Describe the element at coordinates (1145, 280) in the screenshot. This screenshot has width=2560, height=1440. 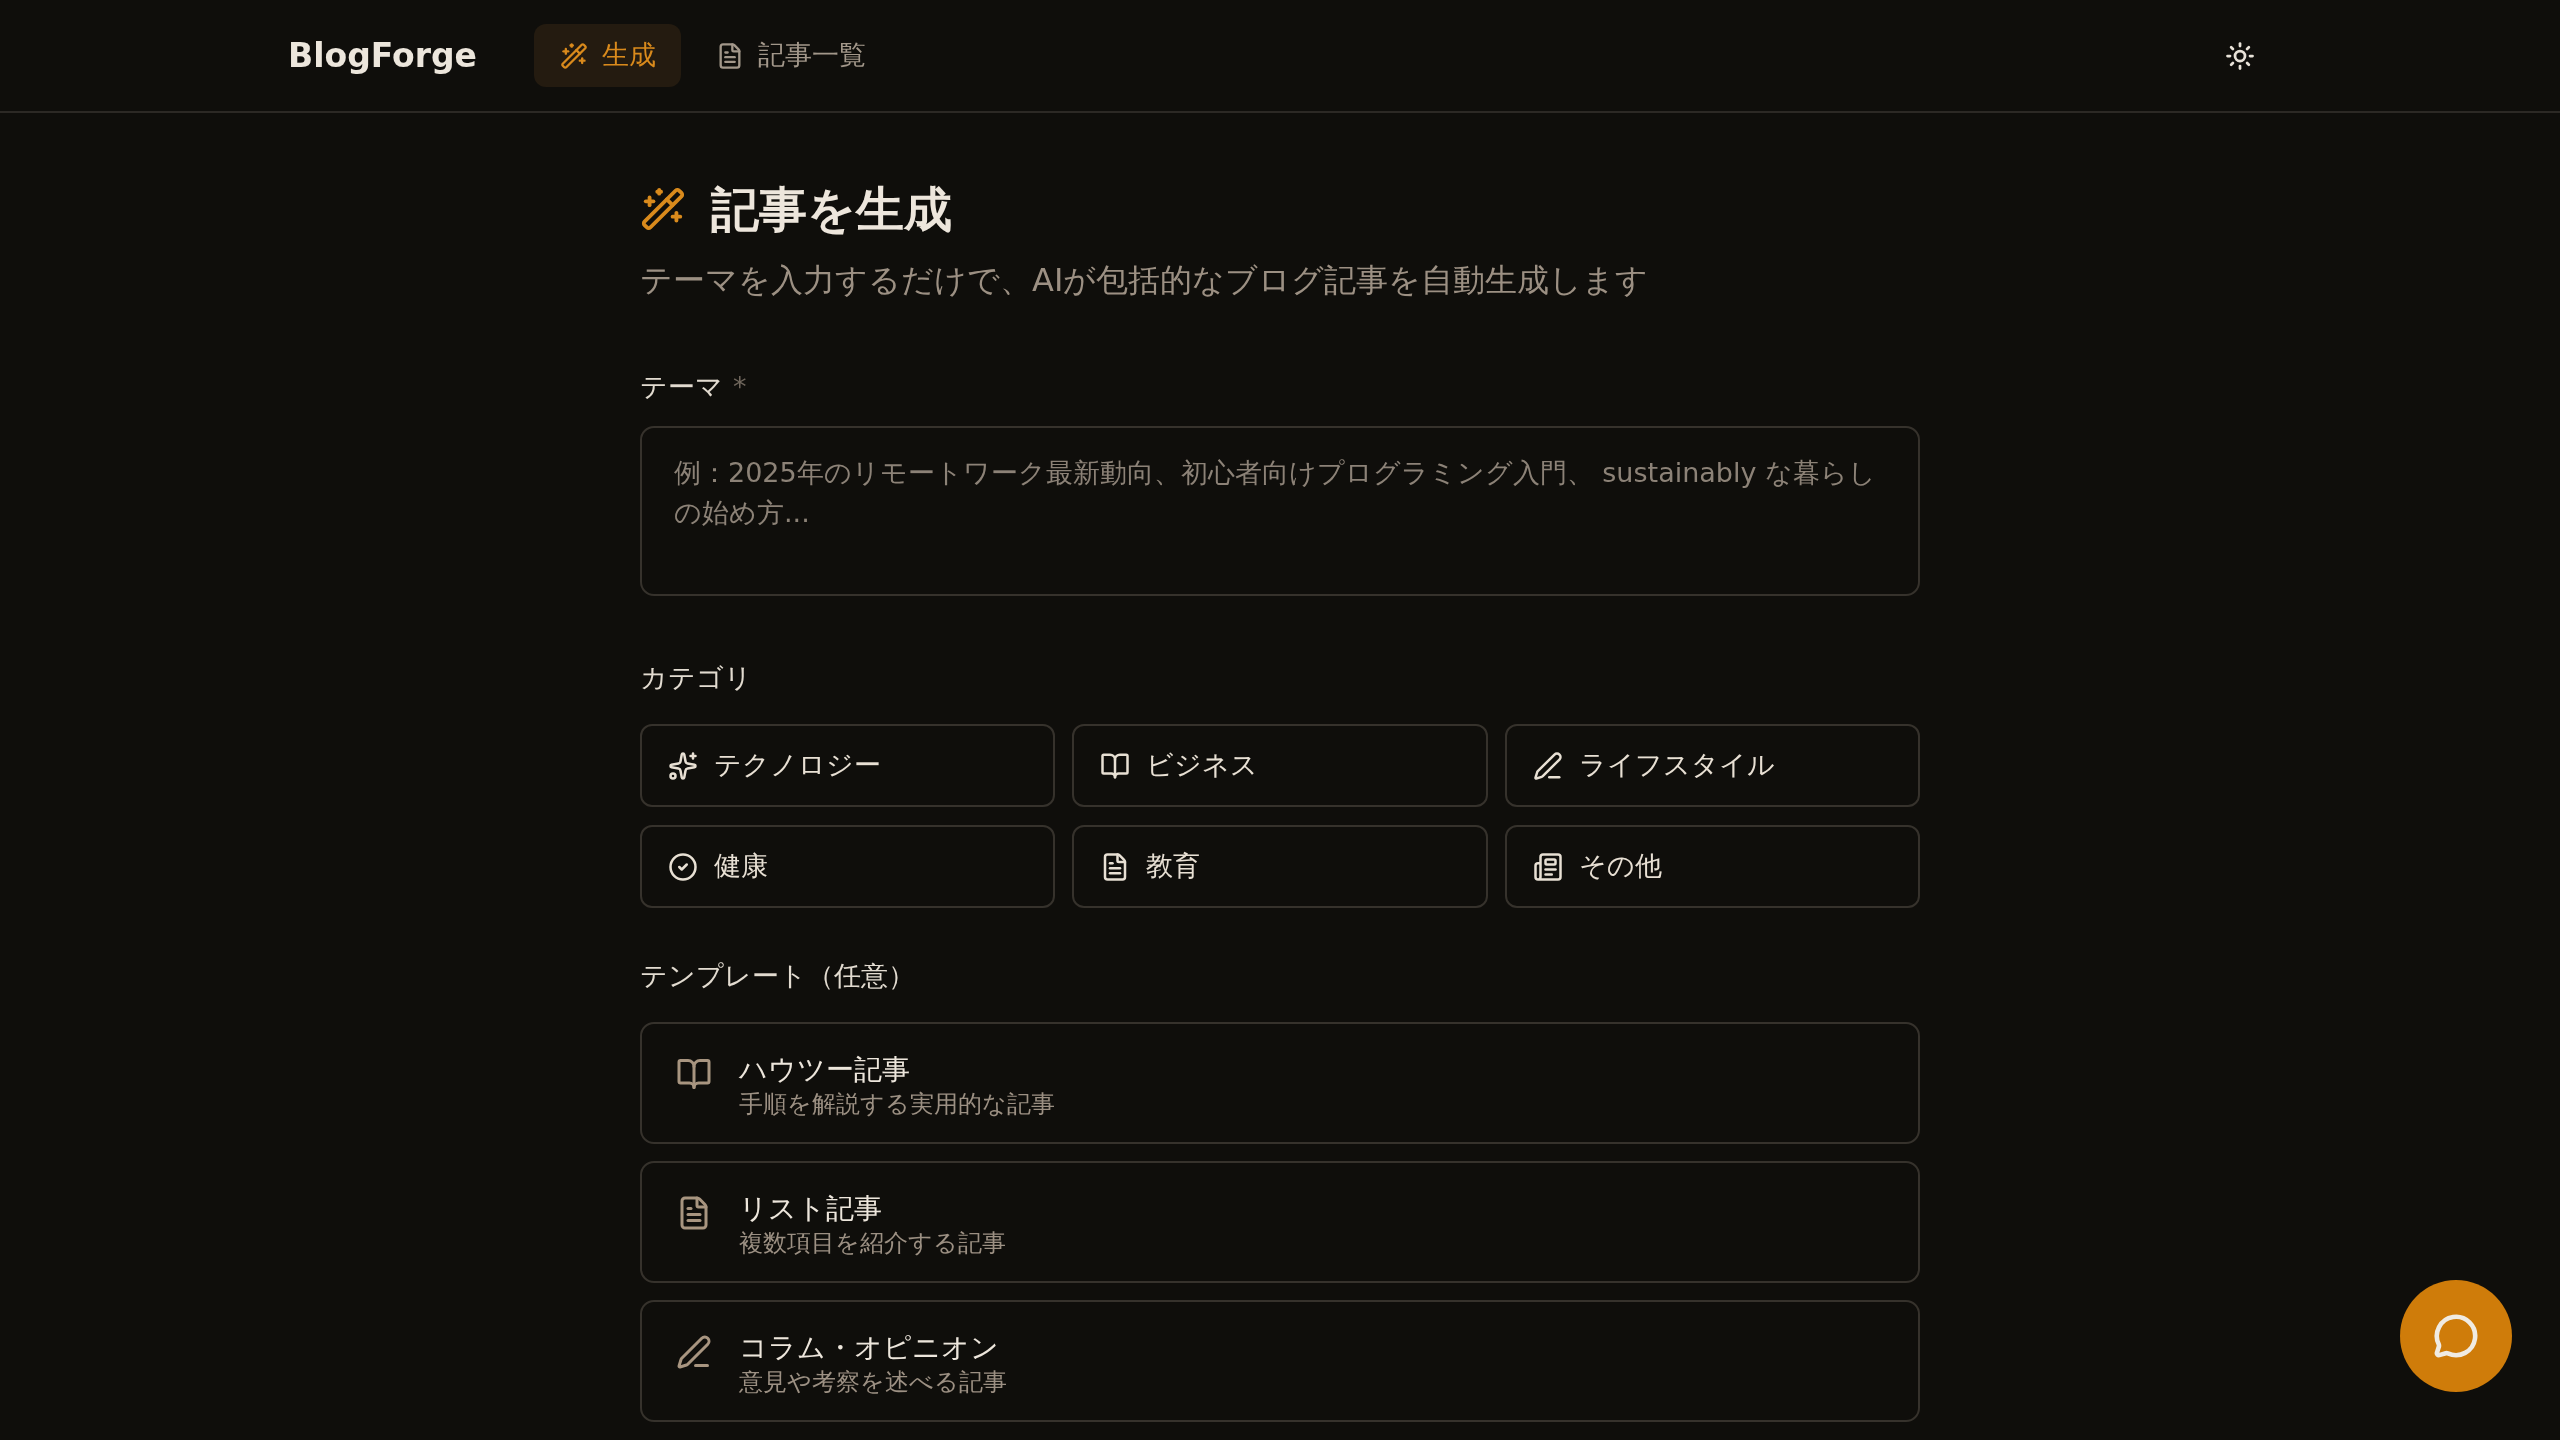
I see `page-subtitle: テーマを入力するだけで、AIが包括的なブログ記事を自動生成します` at that location.